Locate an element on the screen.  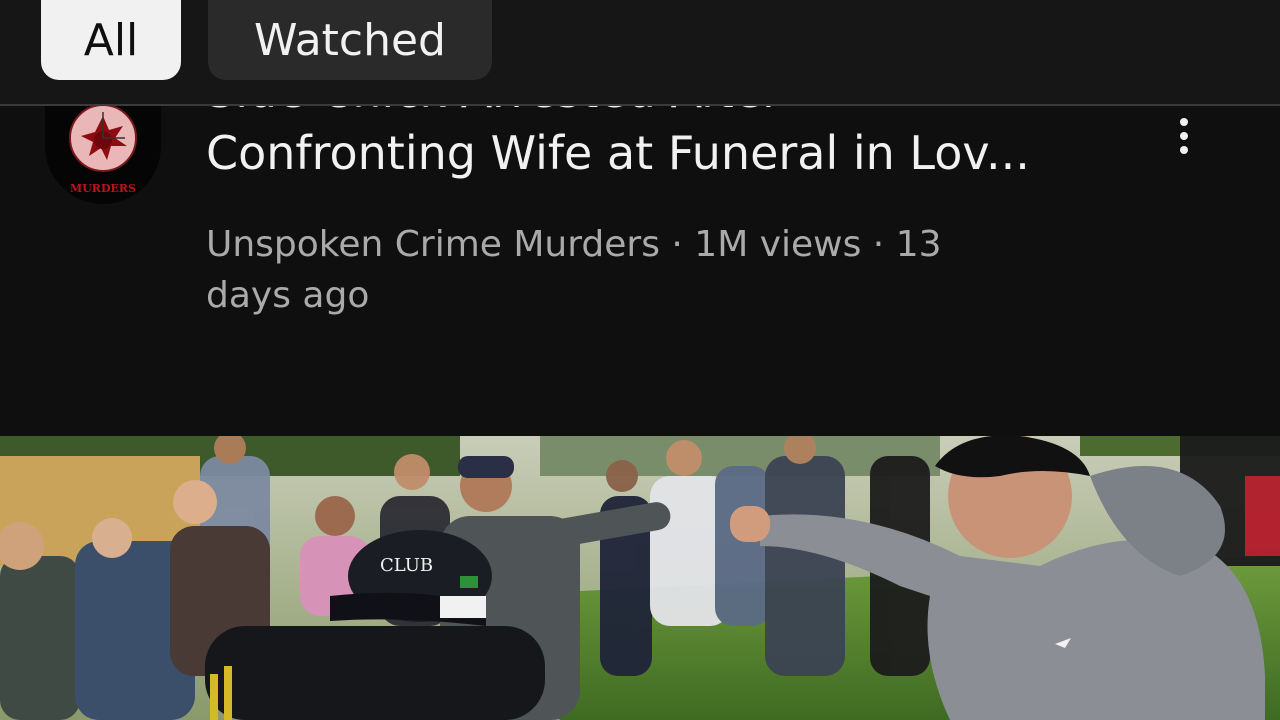
video-metadata-line2: days ago is located at coordinates (288, 295).